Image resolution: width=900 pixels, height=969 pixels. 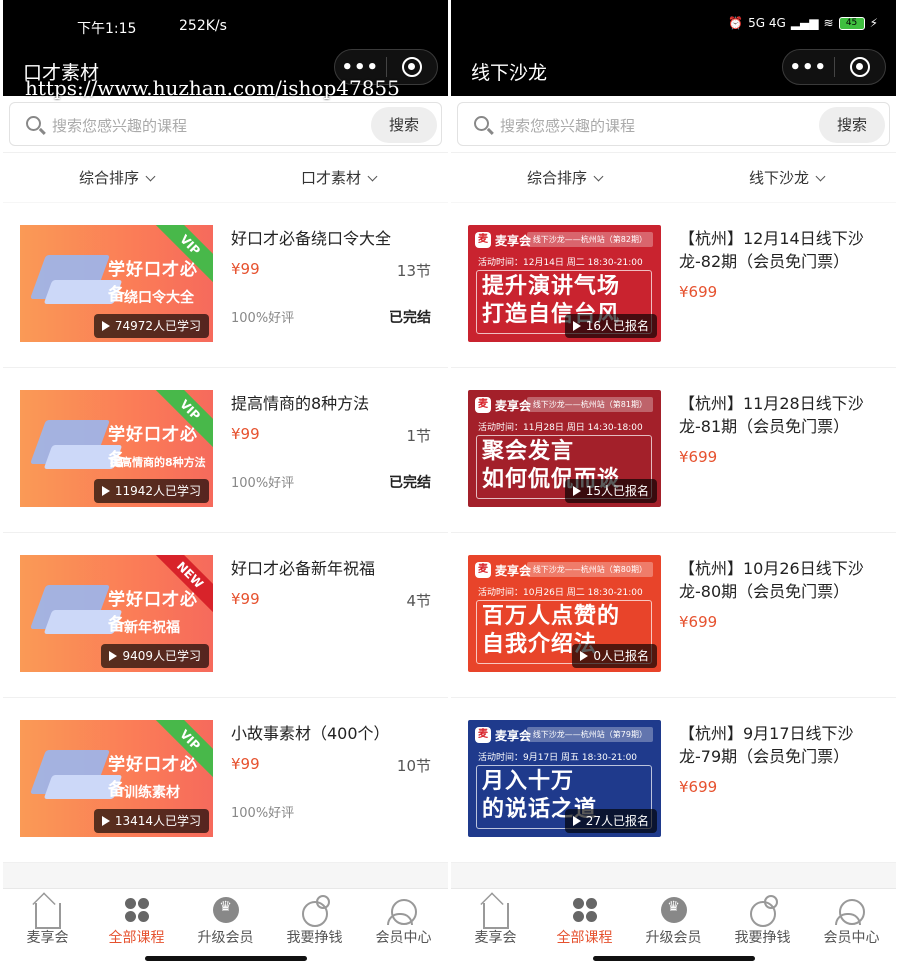 I want to click on salon-title: 【杭州】9月17日线下沙龙-79期（会员免门票）, so click(x=781, y=745).